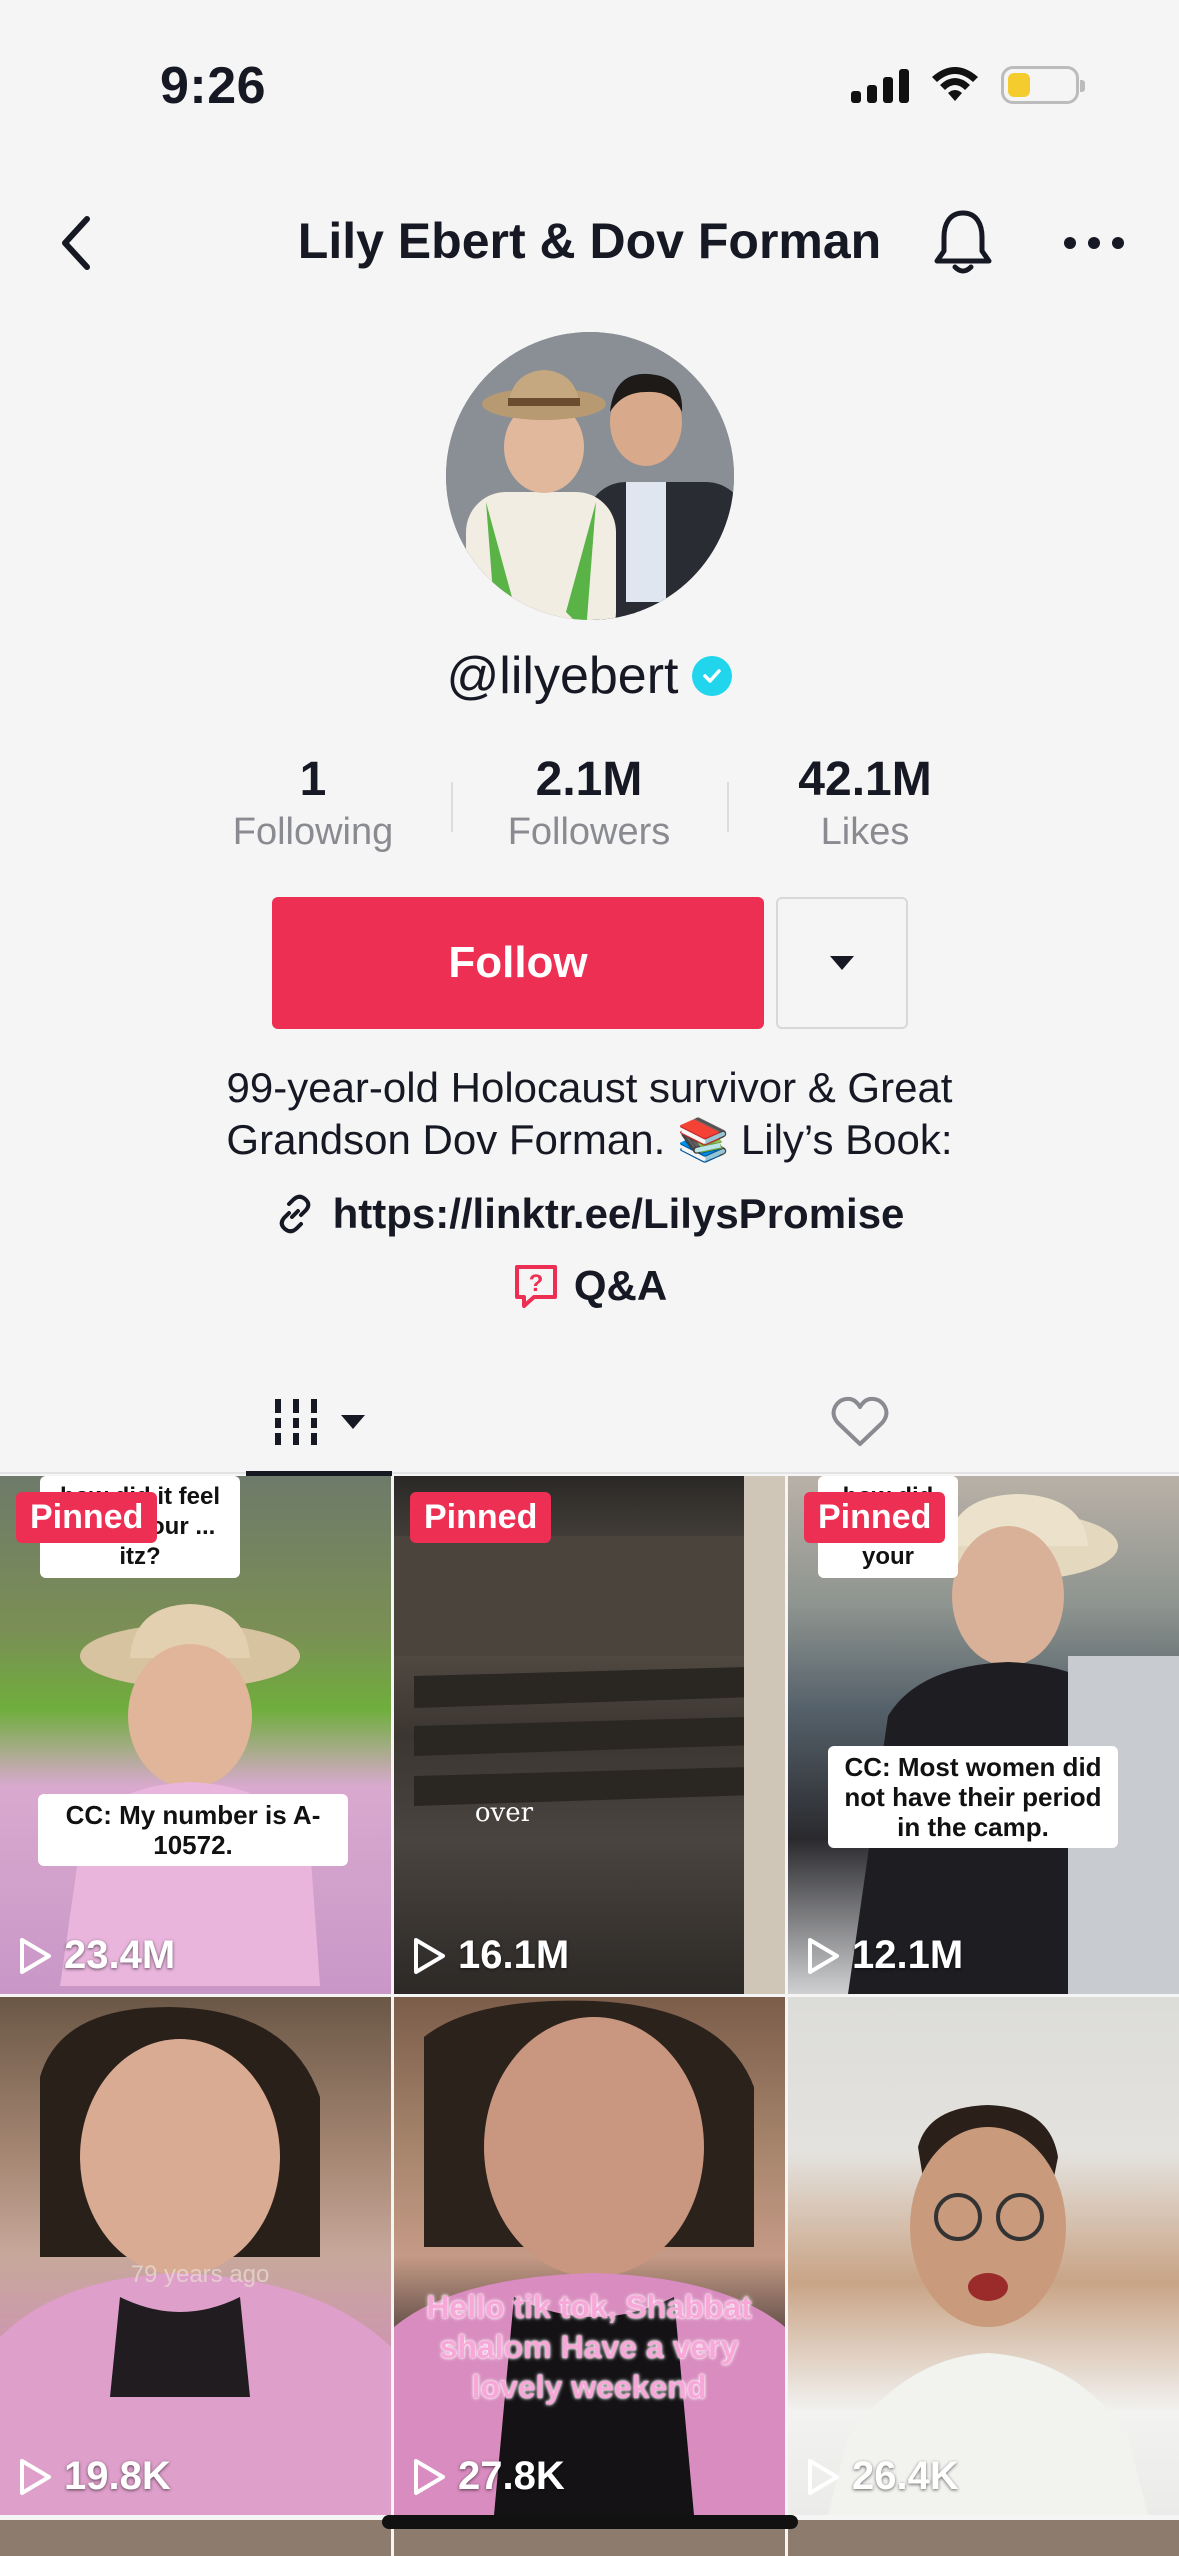 The image size is (1179, 2556). What do you see at coordinates (619, 1214) in the screenshot?
I see `bio-link-text: https://linktr.ee/LilysPromise` at bounding box center [619, 1214].